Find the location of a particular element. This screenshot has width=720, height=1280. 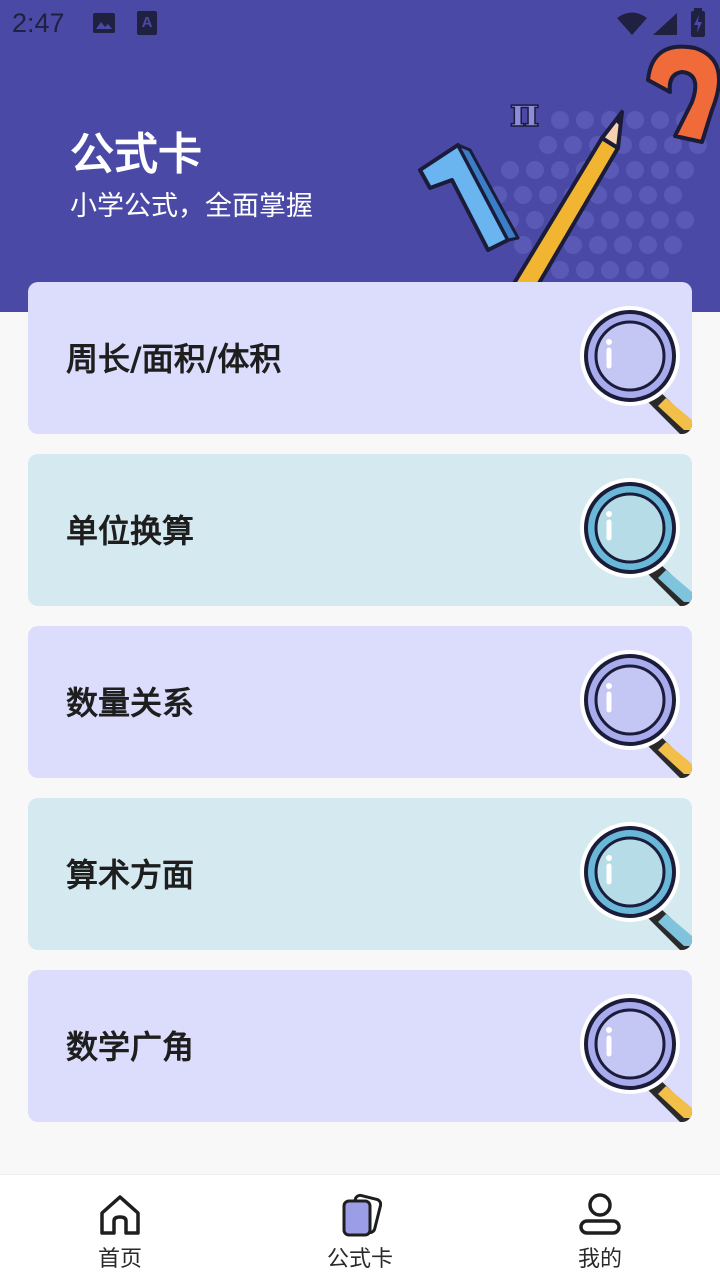

math-decoration-illustration: π is located at coordinates (569, 174).